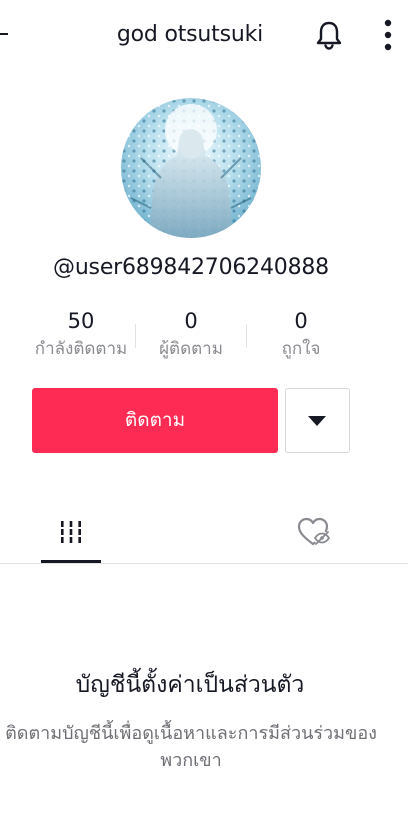  What do you see at coordinates (190, 685) in the screenshot?
I see `private-account-title: บัญชีนี้ตั้งค่าเป็นส่วนตัว` at bounding box center [190, 685].